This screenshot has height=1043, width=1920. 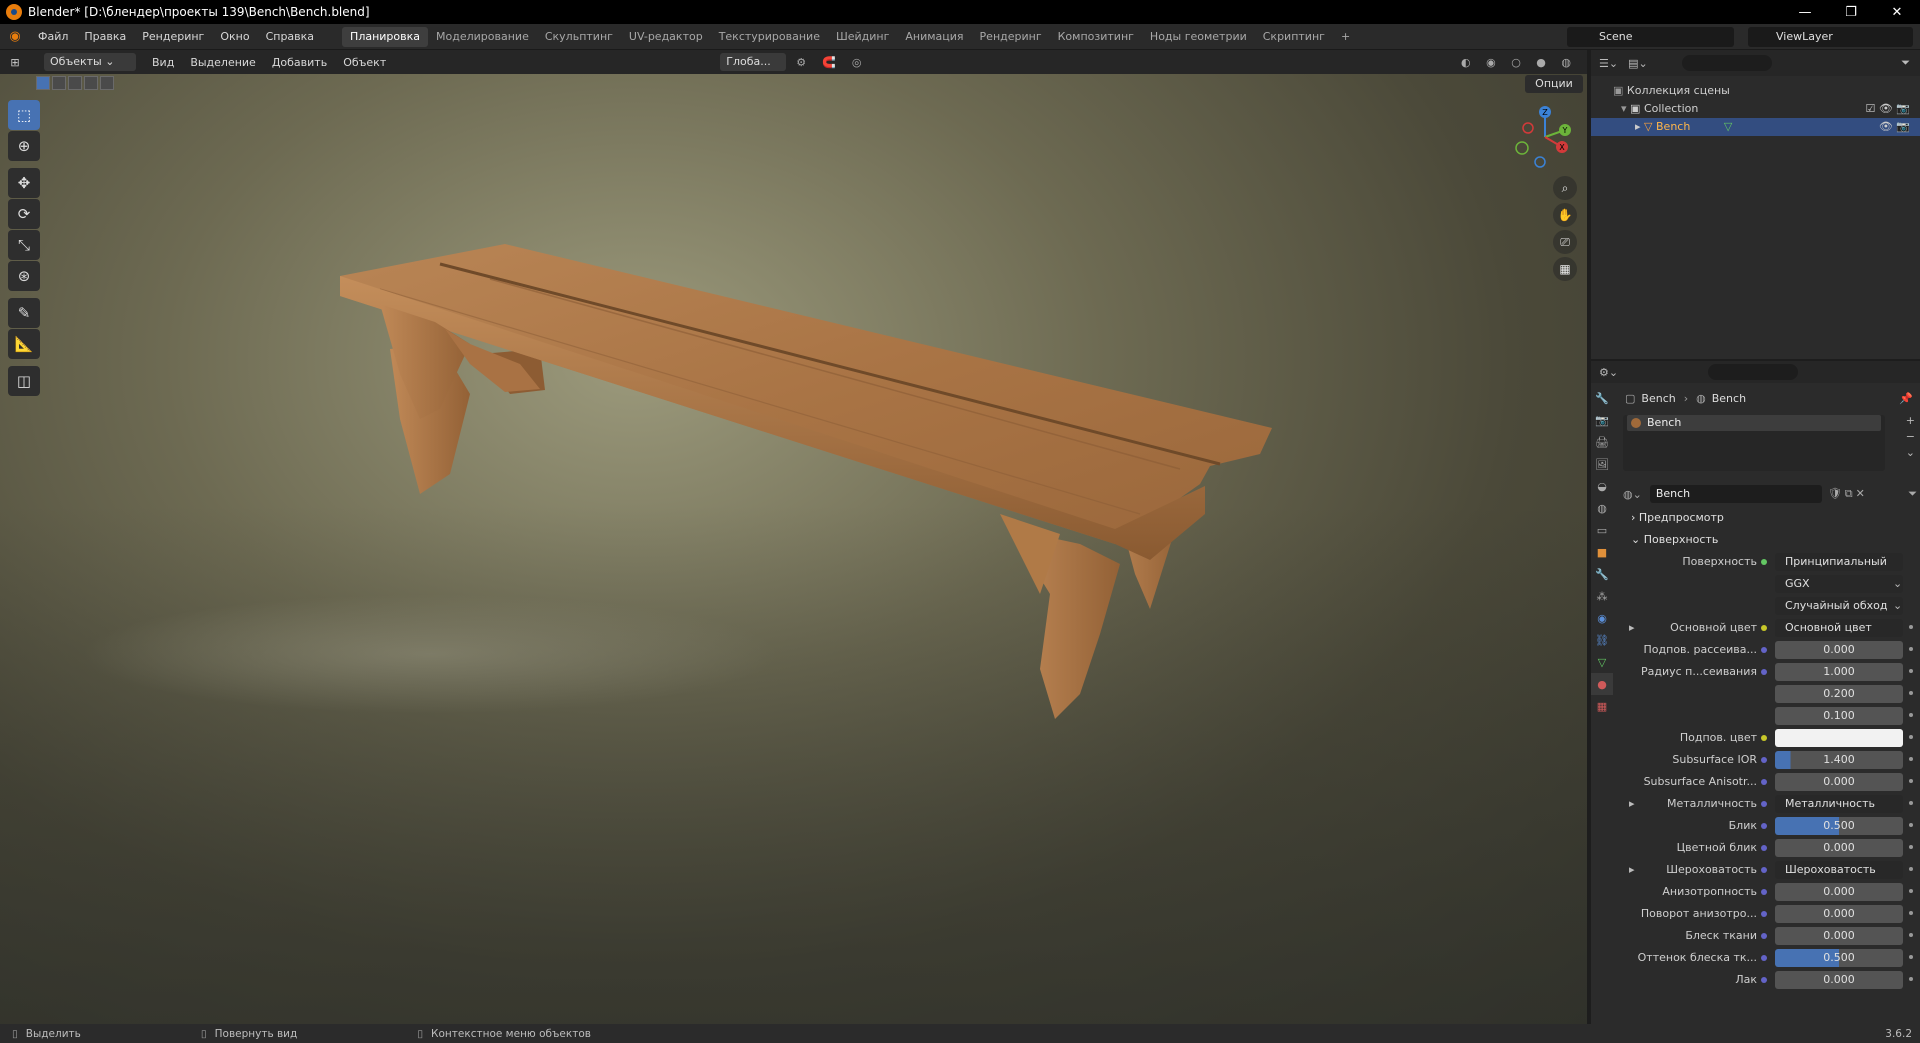 What do you see at coordinates (1839, 804) in the screenshot?
I see `property-value: Металличность` at bounding box center [1839, 804].